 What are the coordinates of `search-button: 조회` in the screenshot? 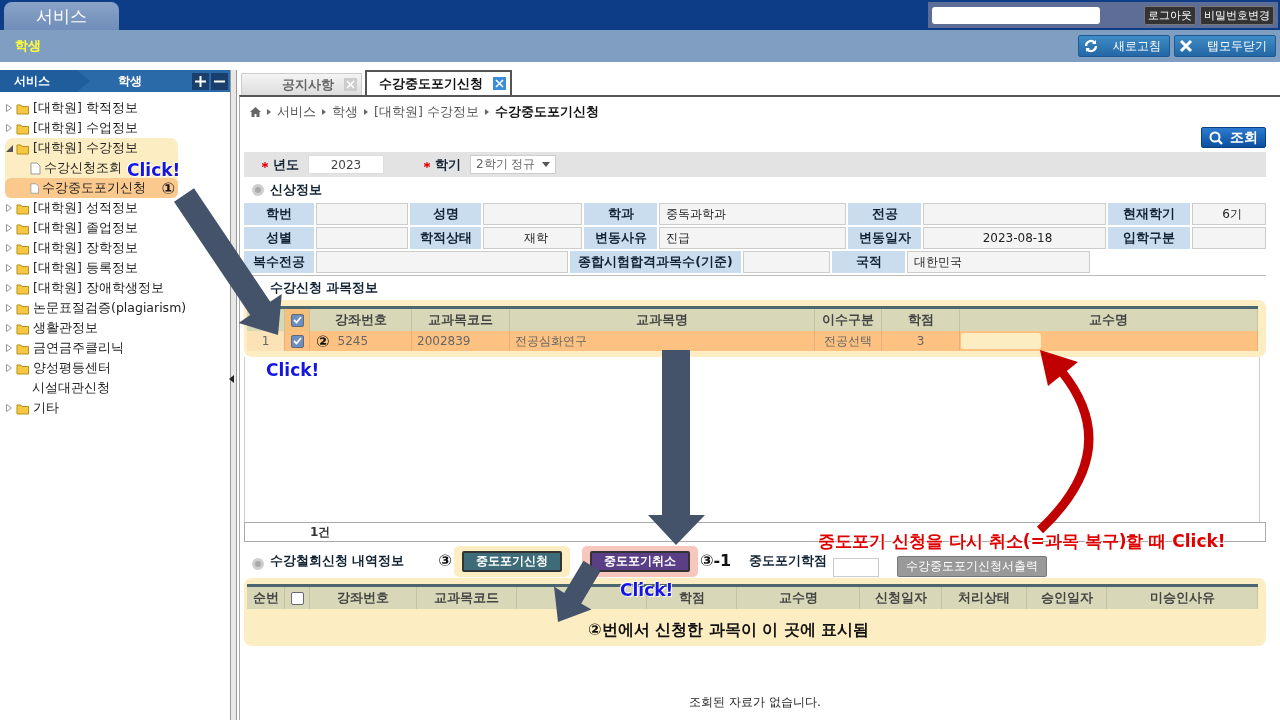 It's located at (1233, 137).